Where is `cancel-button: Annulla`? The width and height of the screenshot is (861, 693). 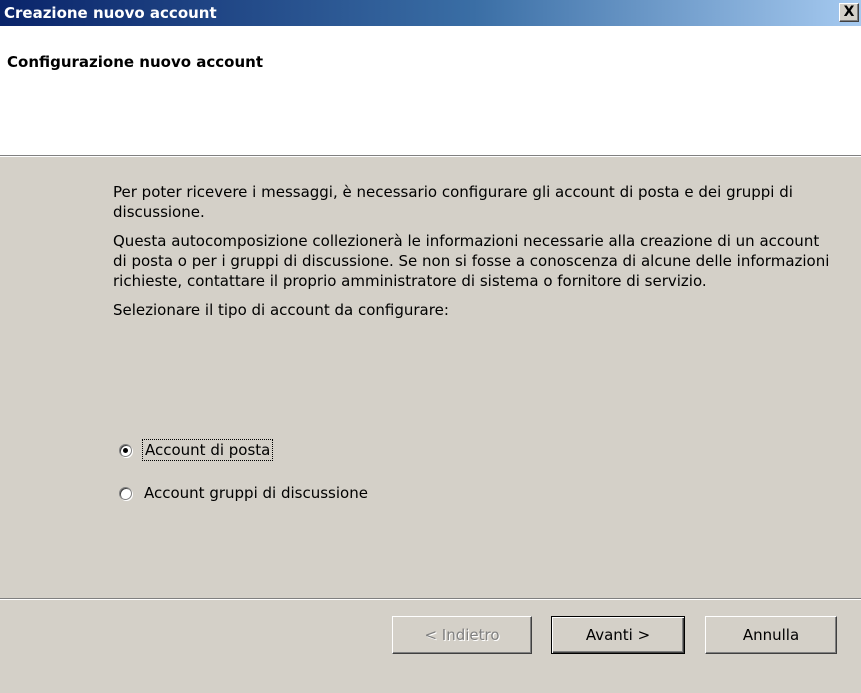 cancel-button: Annulla is located at coordinates (771, 635).